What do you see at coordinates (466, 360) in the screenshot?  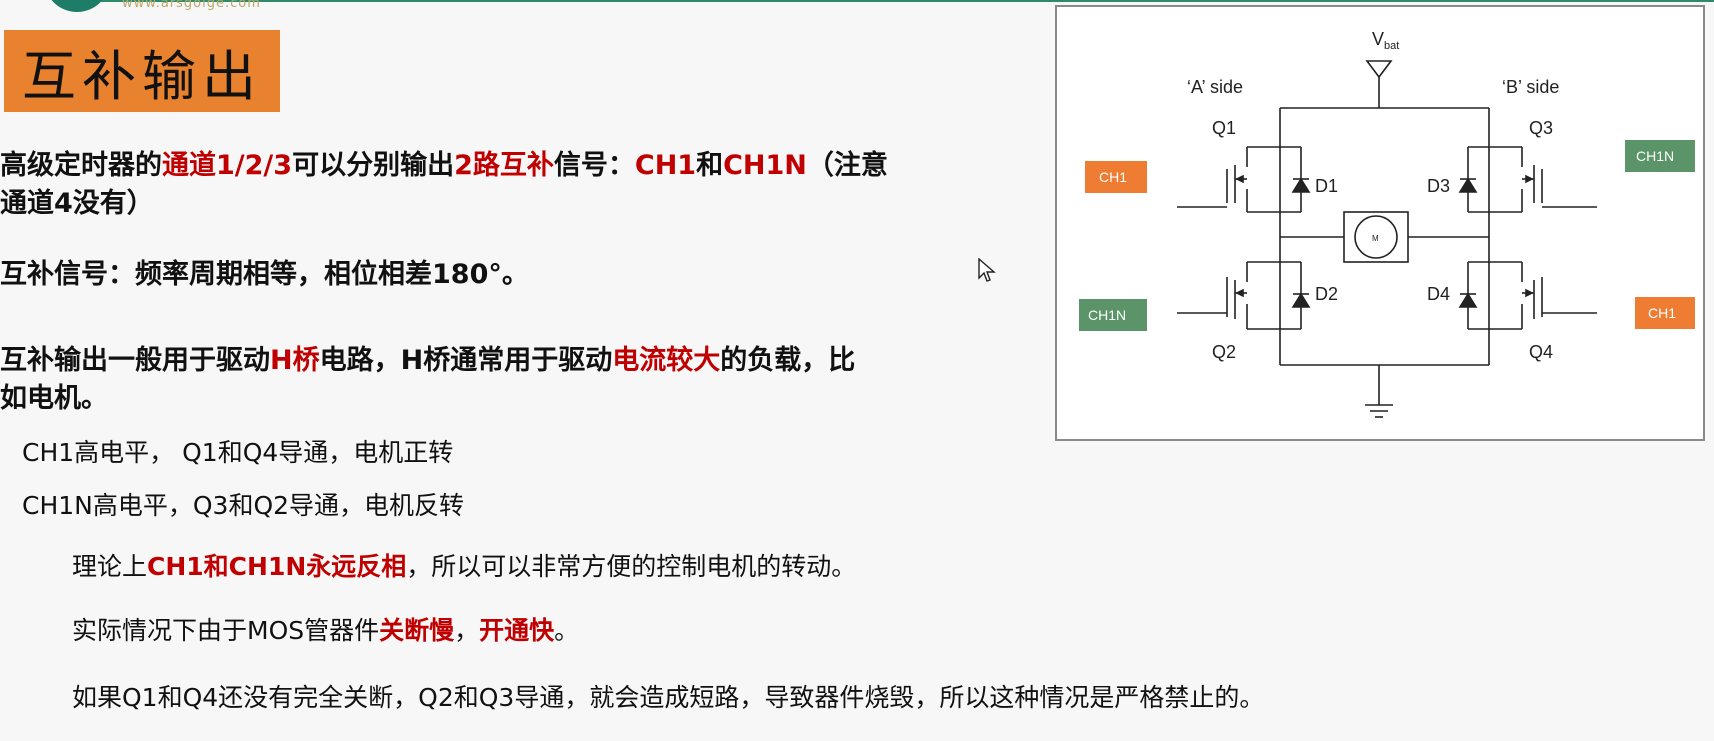 I see `text: 电路，H桥通常用于驱动` at bounding box center [466, 360].